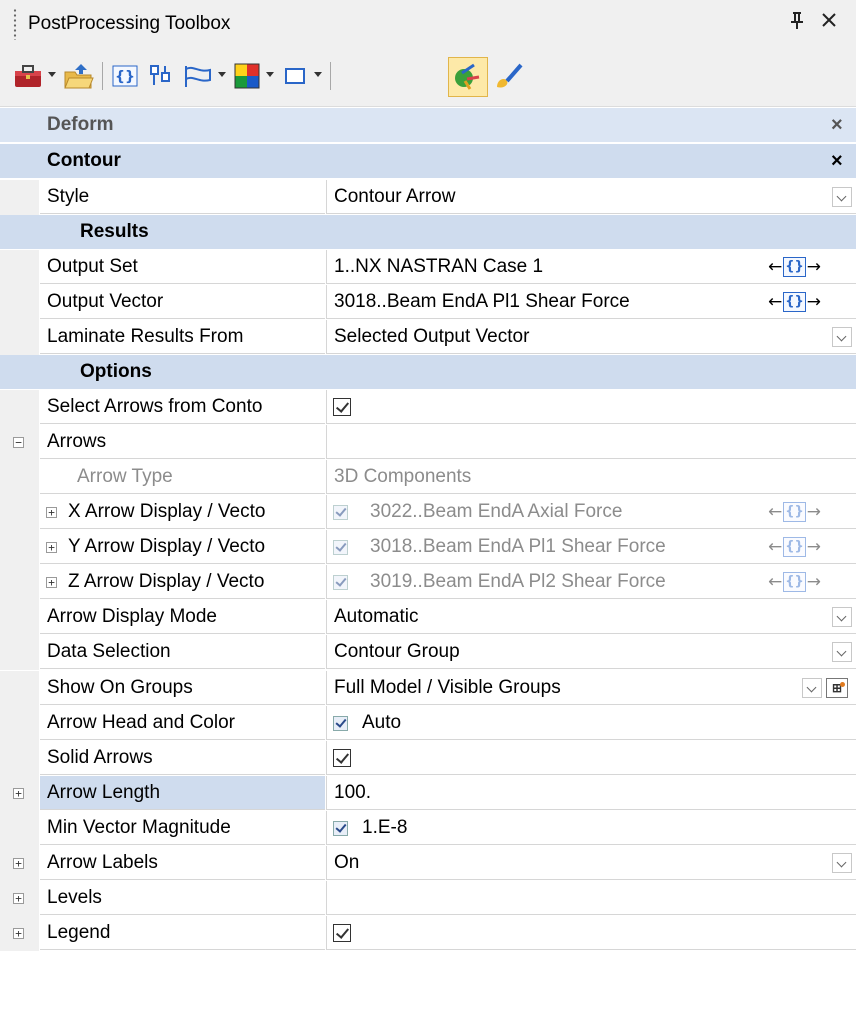 The width and height of the screenshot is (856, 1021). Describe the element at coordinates (342, 407) in the screenshot. I see `select-arrows-checkbox` at that location.